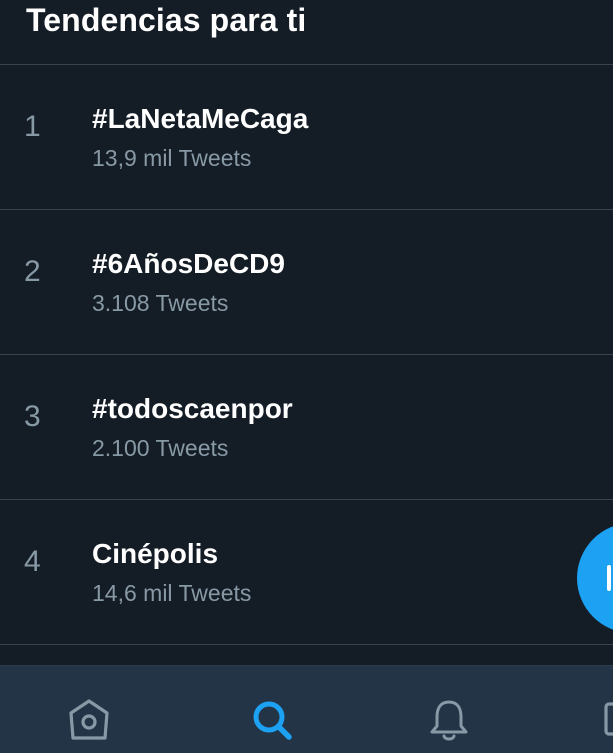 The width and height of the screenshot is (613, 753). I want to click on trend-item-partial, so click(306, 655).